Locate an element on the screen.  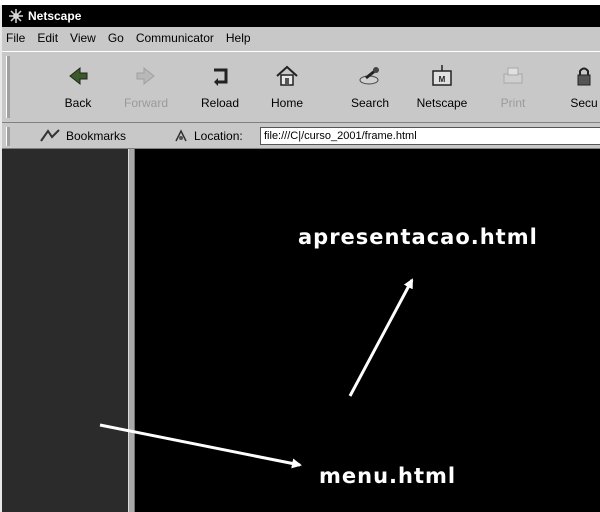
home-button: Home is located at coordinates (287, 88).